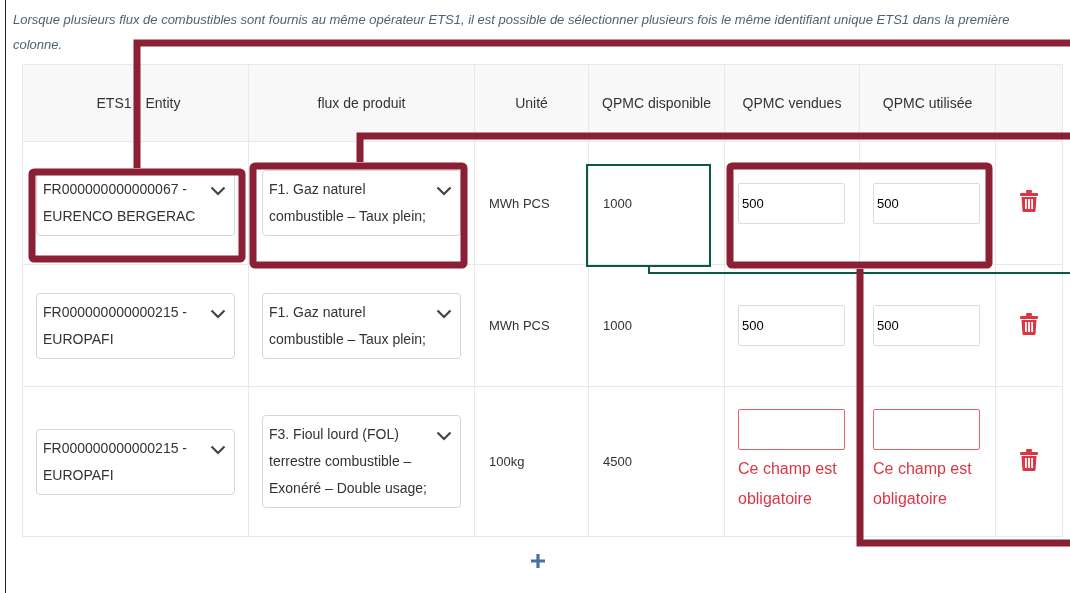 Image resolution: width=1070 pixels, height=593 pixels. Describe the element at coordinates (792, 103) in the screenshot. I see `column-header: QPMC vendues` at that location.